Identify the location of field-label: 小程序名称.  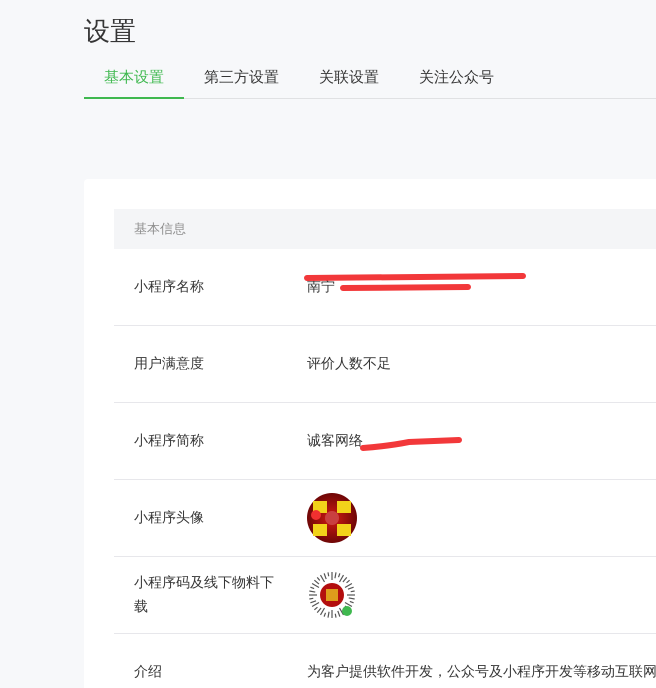
(169, 287).